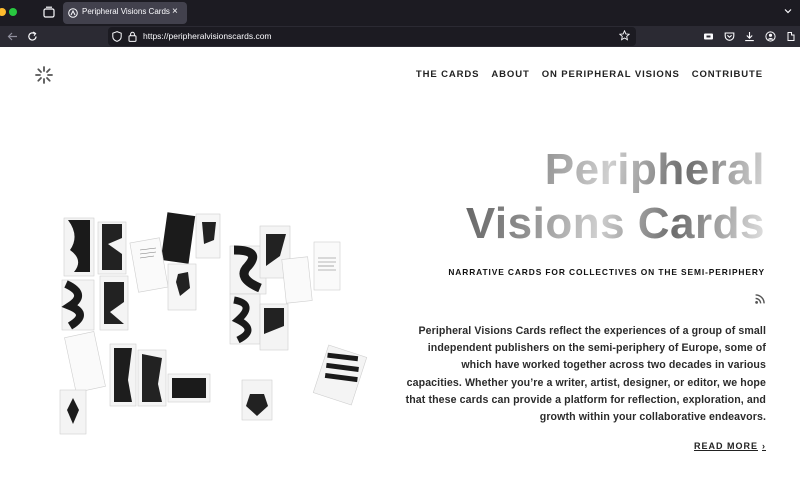 The image size is (800, 500). I want to click on browser-tab-bar: Peripheral Visions Cards ×, so click(400, 13).